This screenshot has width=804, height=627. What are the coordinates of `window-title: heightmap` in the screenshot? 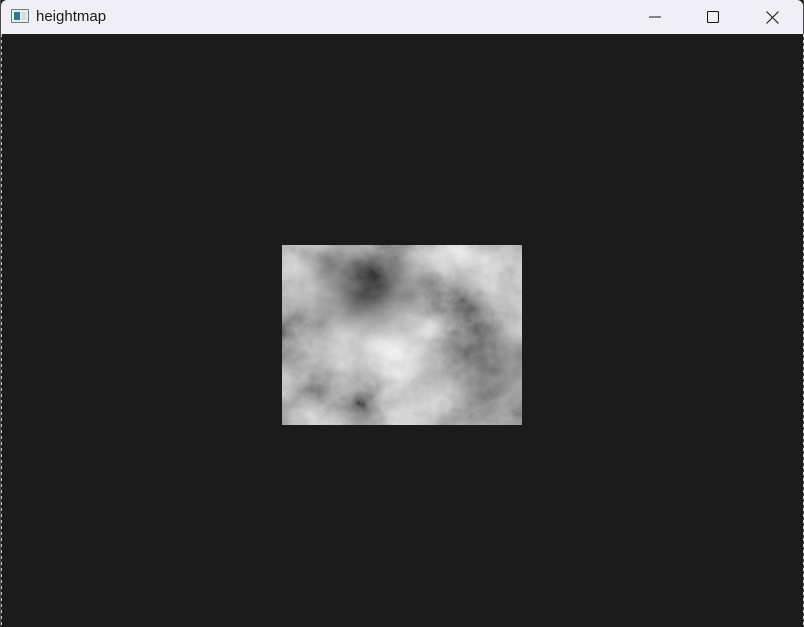 It's located at (71, 16).